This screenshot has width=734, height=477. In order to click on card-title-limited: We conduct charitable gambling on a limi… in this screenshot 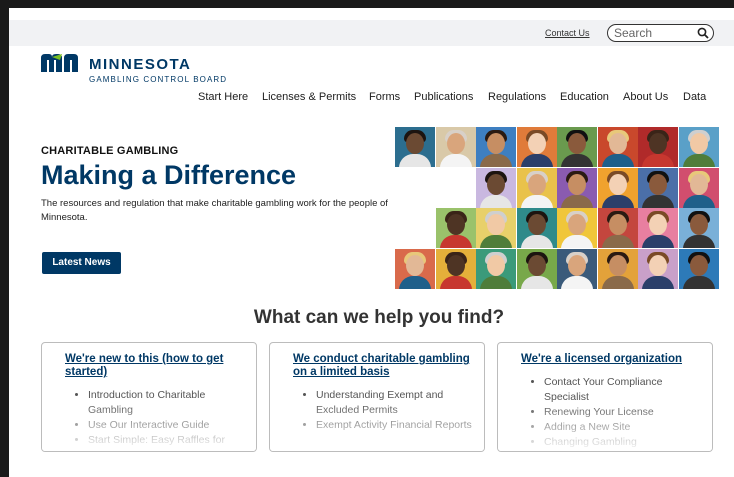, I will do `click(383, 366)`.